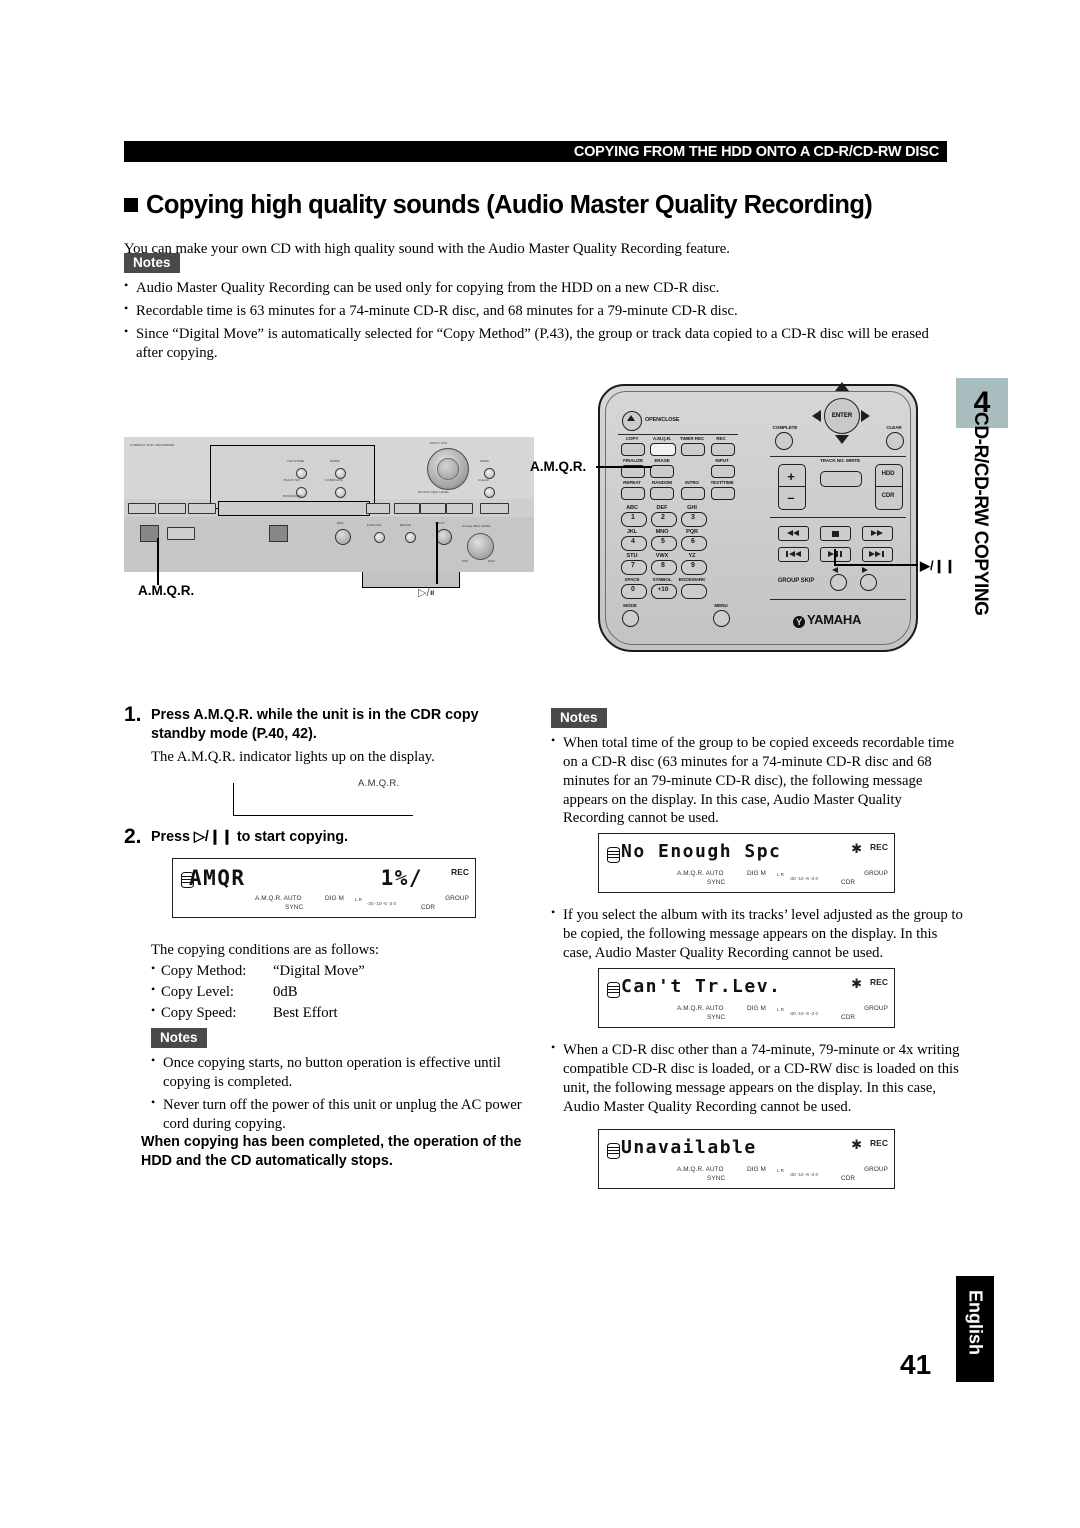 The image size is (1080, 1528). Describe the element at coordinates (296, 461) in the screenshot. I see `unit-text-time-label: TEXT/TIME` at that location.